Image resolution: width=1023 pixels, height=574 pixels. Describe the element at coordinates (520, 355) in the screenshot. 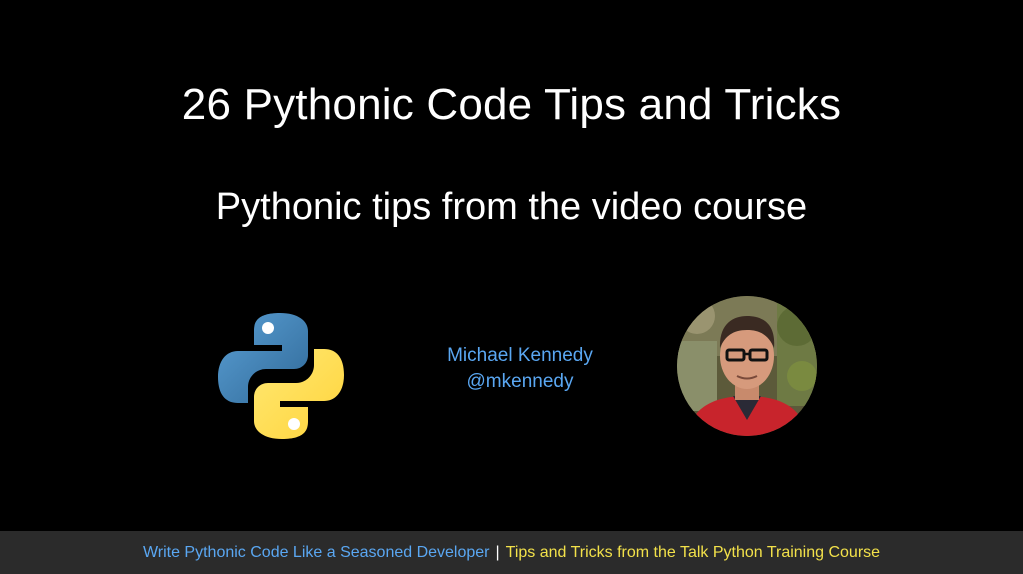

I see `author-name: Michael Kennedy` at that location.